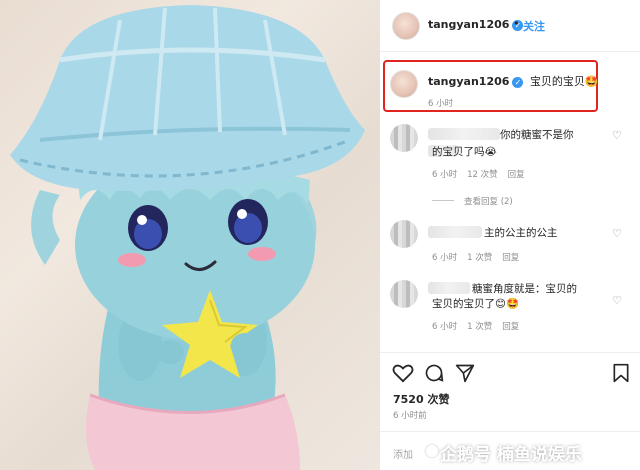 This screenshot has height=470, width=640. What do you see at coordinates (518, 82) in the screenshot?
I see `caption-verified-badge-icon: ✓` at bounding box center [518, 82].